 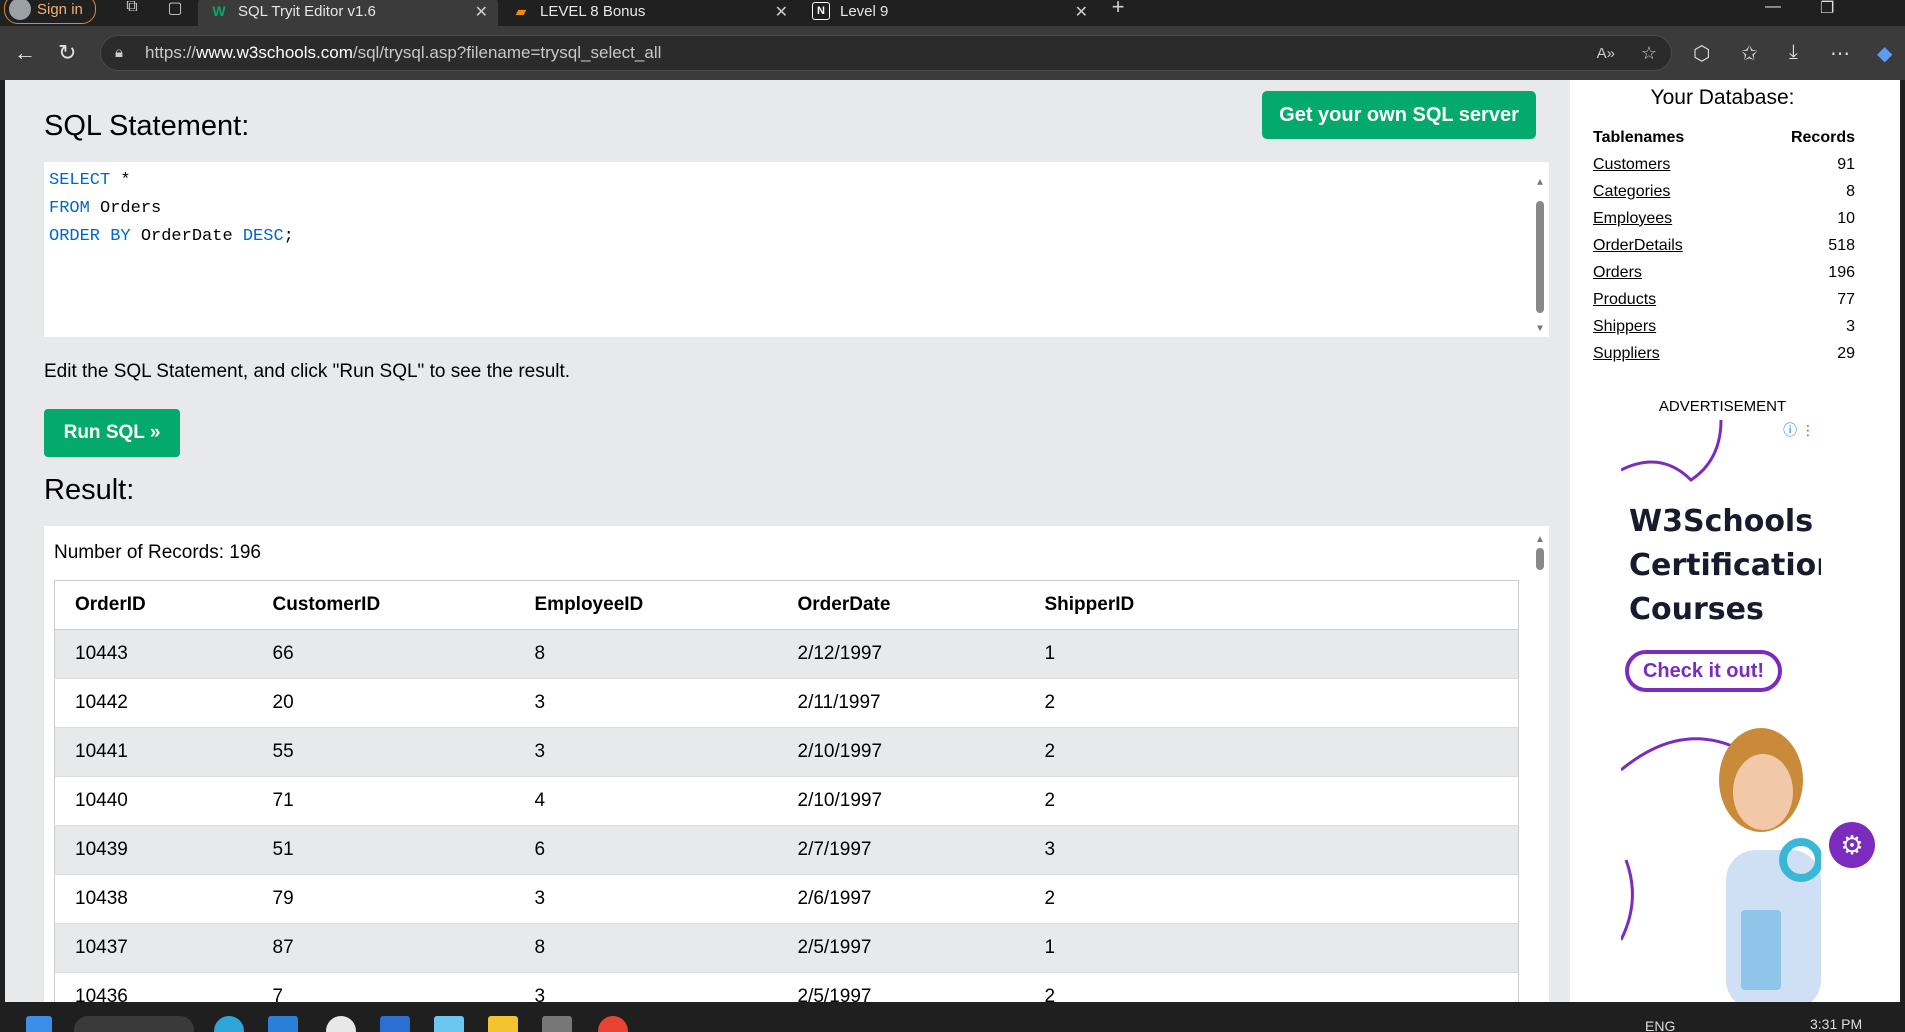 I want to click on table-row: 10439 51 6 2/7/1997 3, so click(x=786, y=850).